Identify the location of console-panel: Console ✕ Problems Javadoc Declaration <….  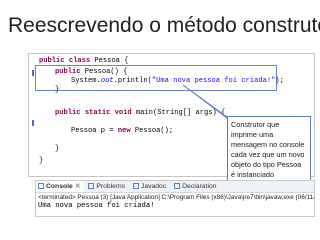
(175, 198).